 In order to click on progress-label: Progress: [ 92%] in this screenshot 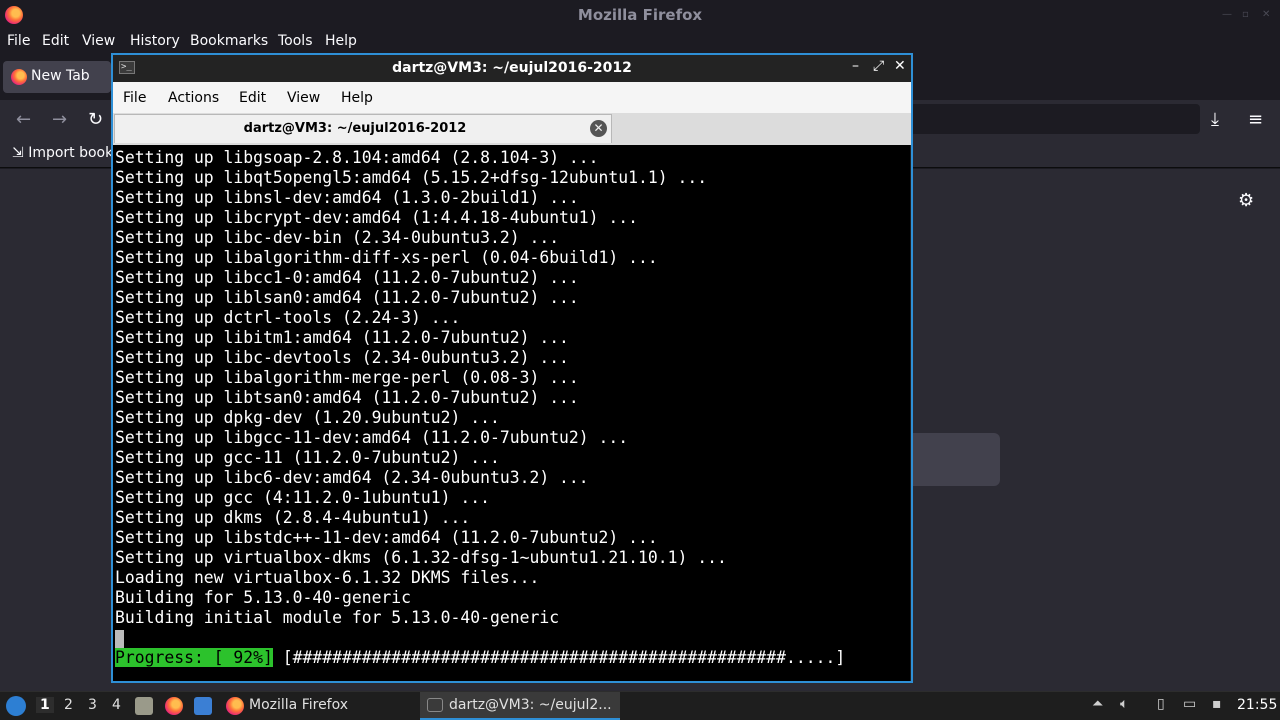, I will do `click(194, 657)`.